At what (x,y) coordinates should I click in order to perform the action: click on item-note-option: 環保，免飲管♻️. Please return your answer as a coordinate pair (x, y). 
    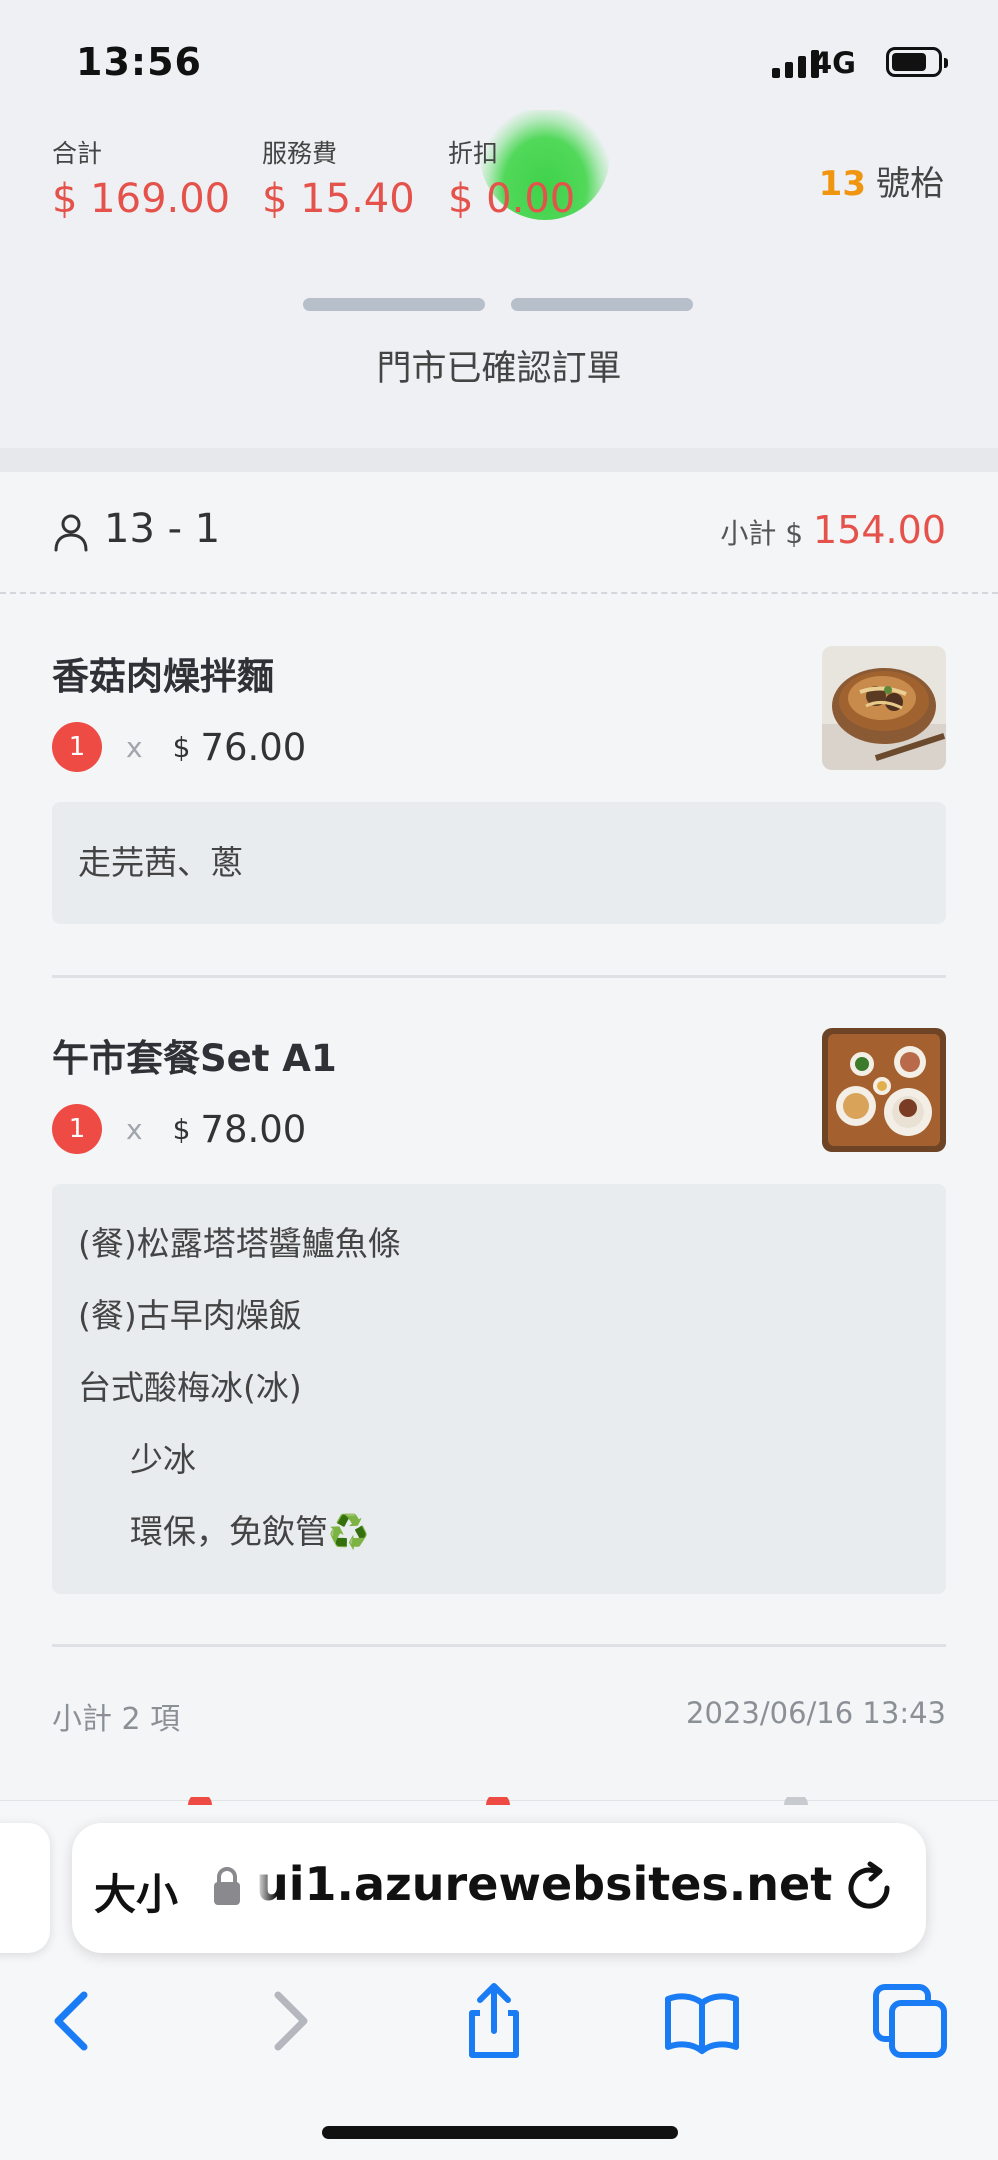
    Looking at the image, I should click on (250, 1531).